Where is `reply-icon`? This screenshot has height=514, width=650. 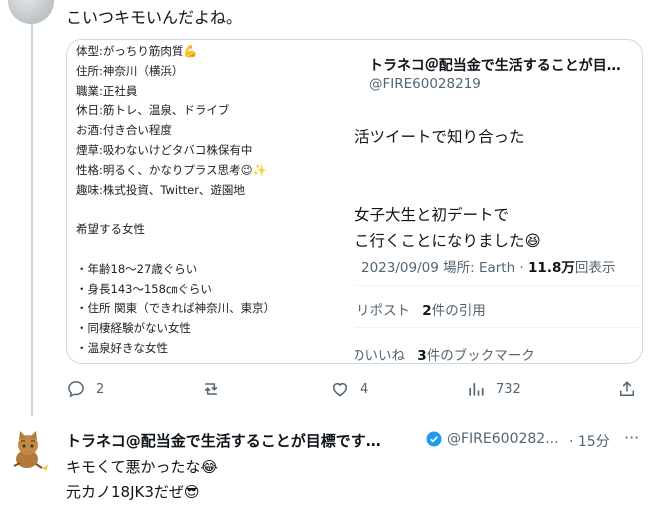 reply-icon is located at coordinates (76, 389).